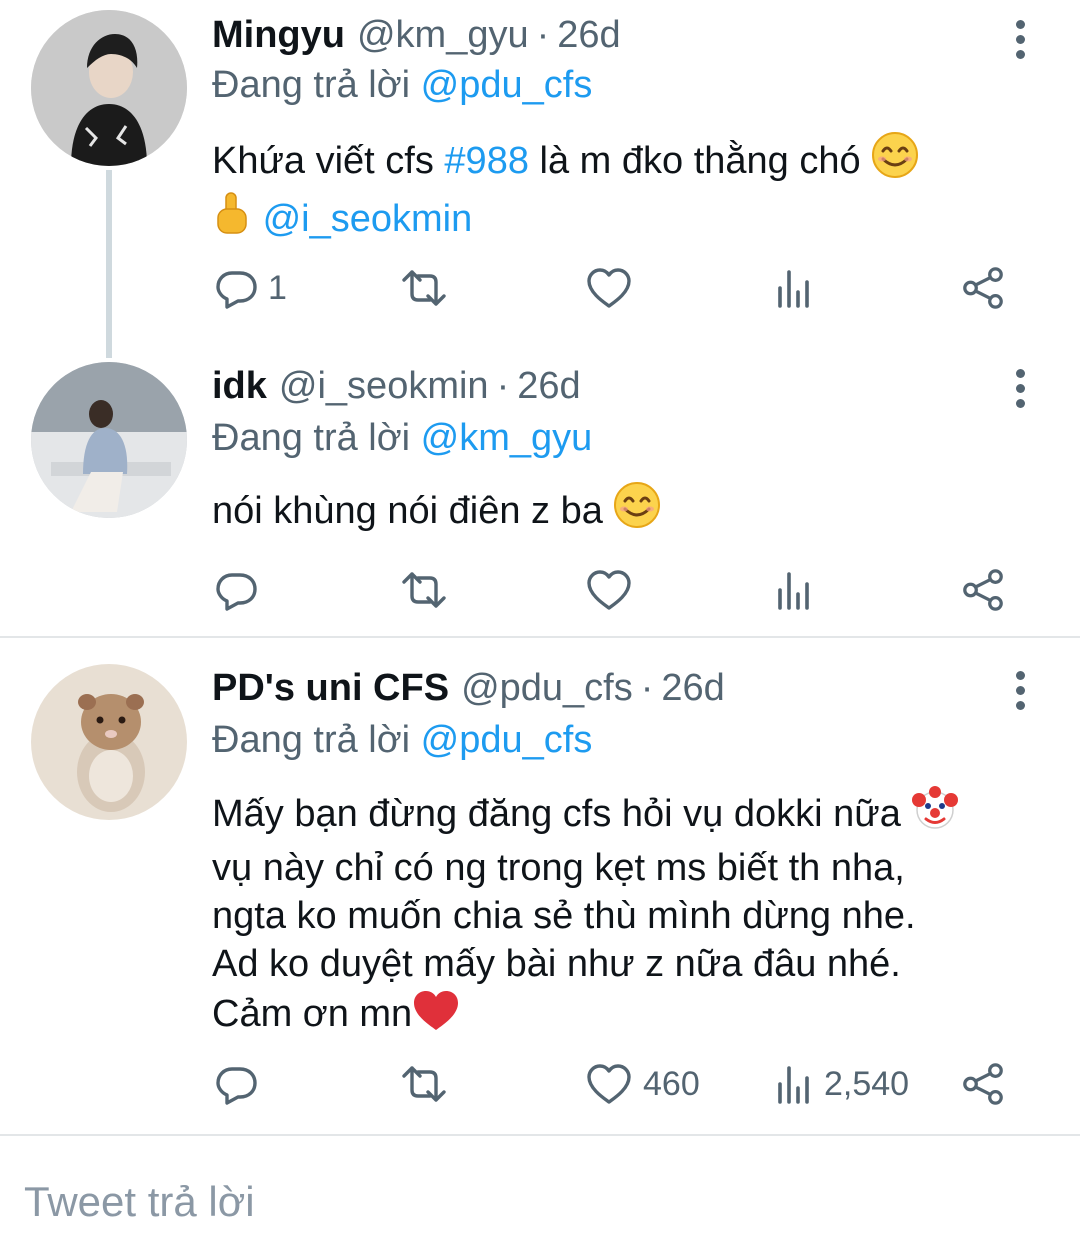  Describe the element at coordinates (547, 688) in the screenshot. I see `author-handle: @pdu_cfs` at that location.